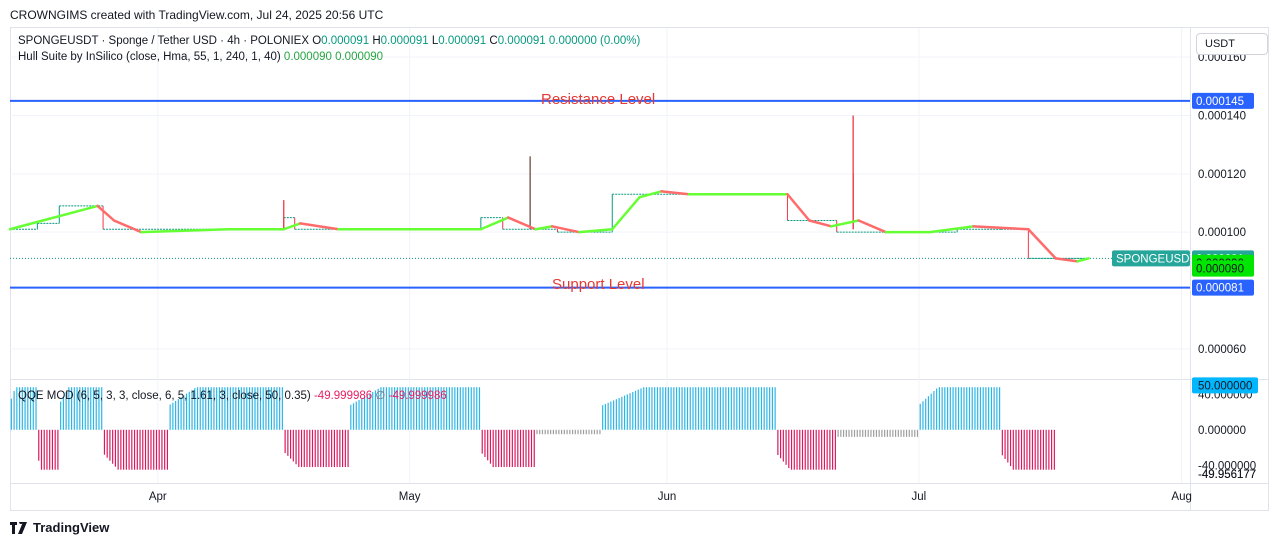 This screenshot has width=1281, height=546. Describe the element at coordinates (376, 41) in the screenshot. I see `high-label: H` at that location.